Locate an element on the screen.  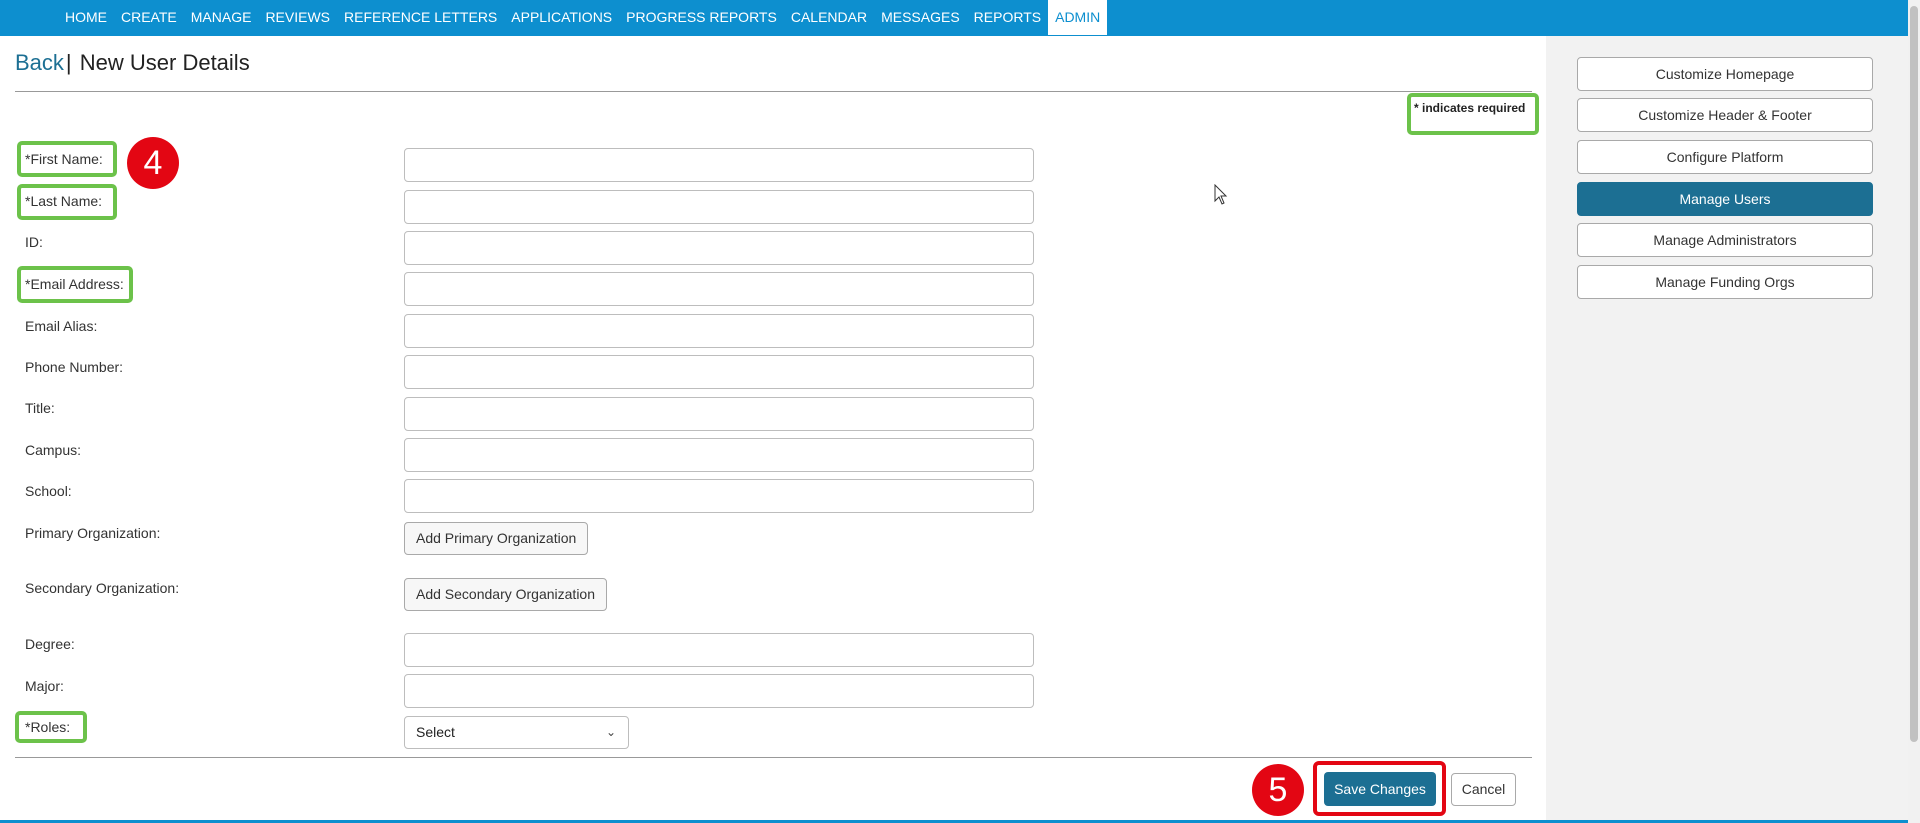
nav-item-progress-reports: PROGRESS REPORTS is located at coordinates (701, 18).